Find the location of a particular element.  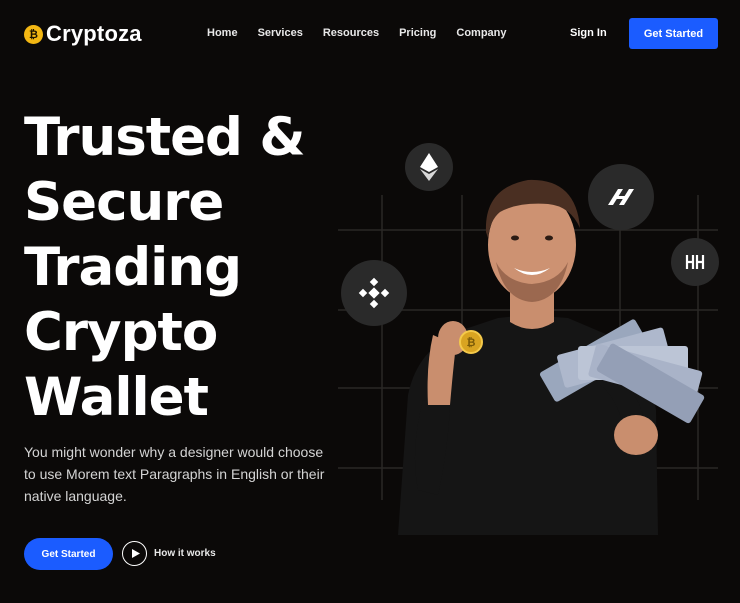

hero-title-line: Trusted & is located at coordinates (165, 137).